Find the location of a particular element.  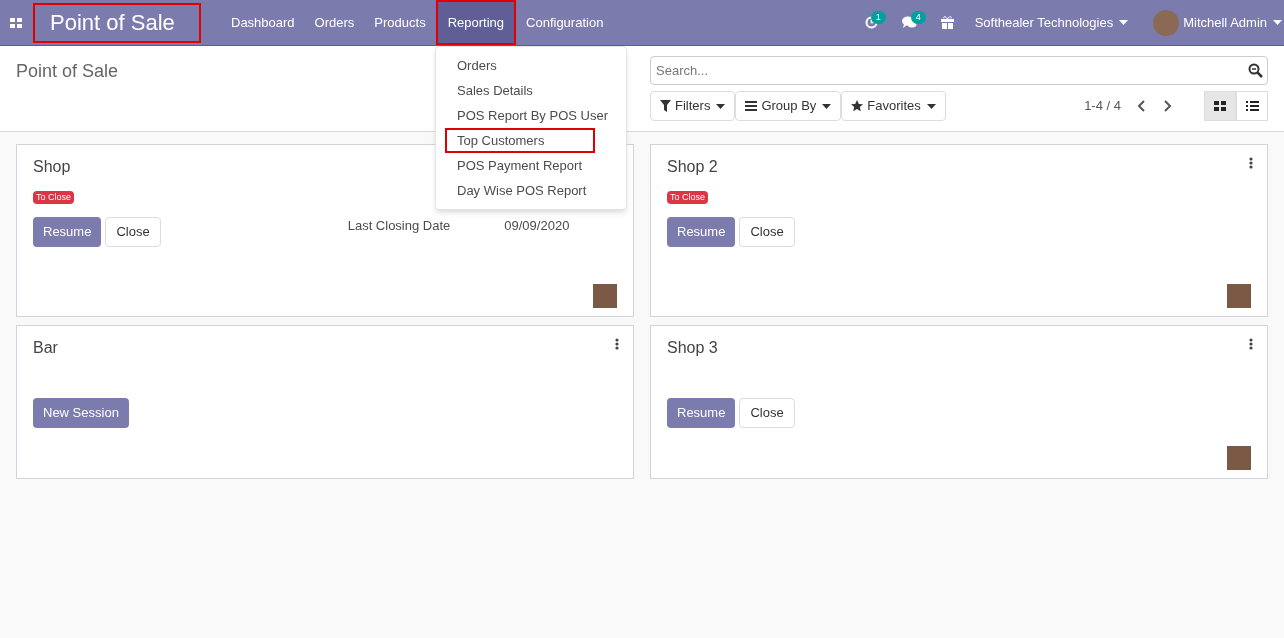

session-name: Shop 2 is located at coordinates (692, 167).